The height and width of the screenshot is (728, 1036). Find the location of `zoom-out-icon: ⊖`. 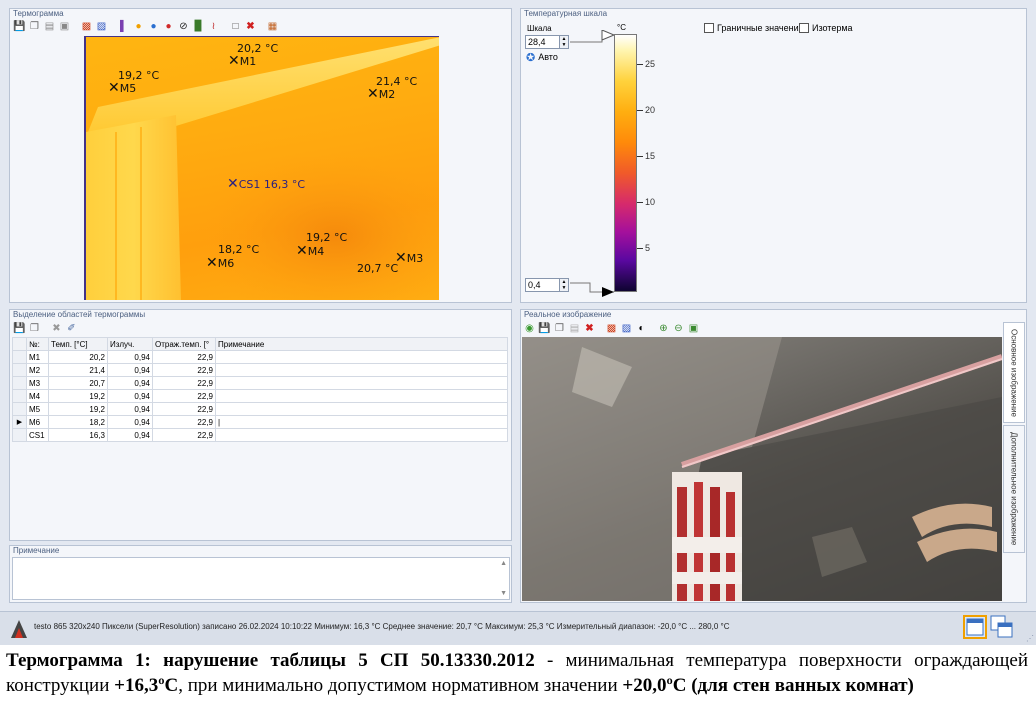

zoom-out-icon: ⊖ is located at coordinates (678, 328).